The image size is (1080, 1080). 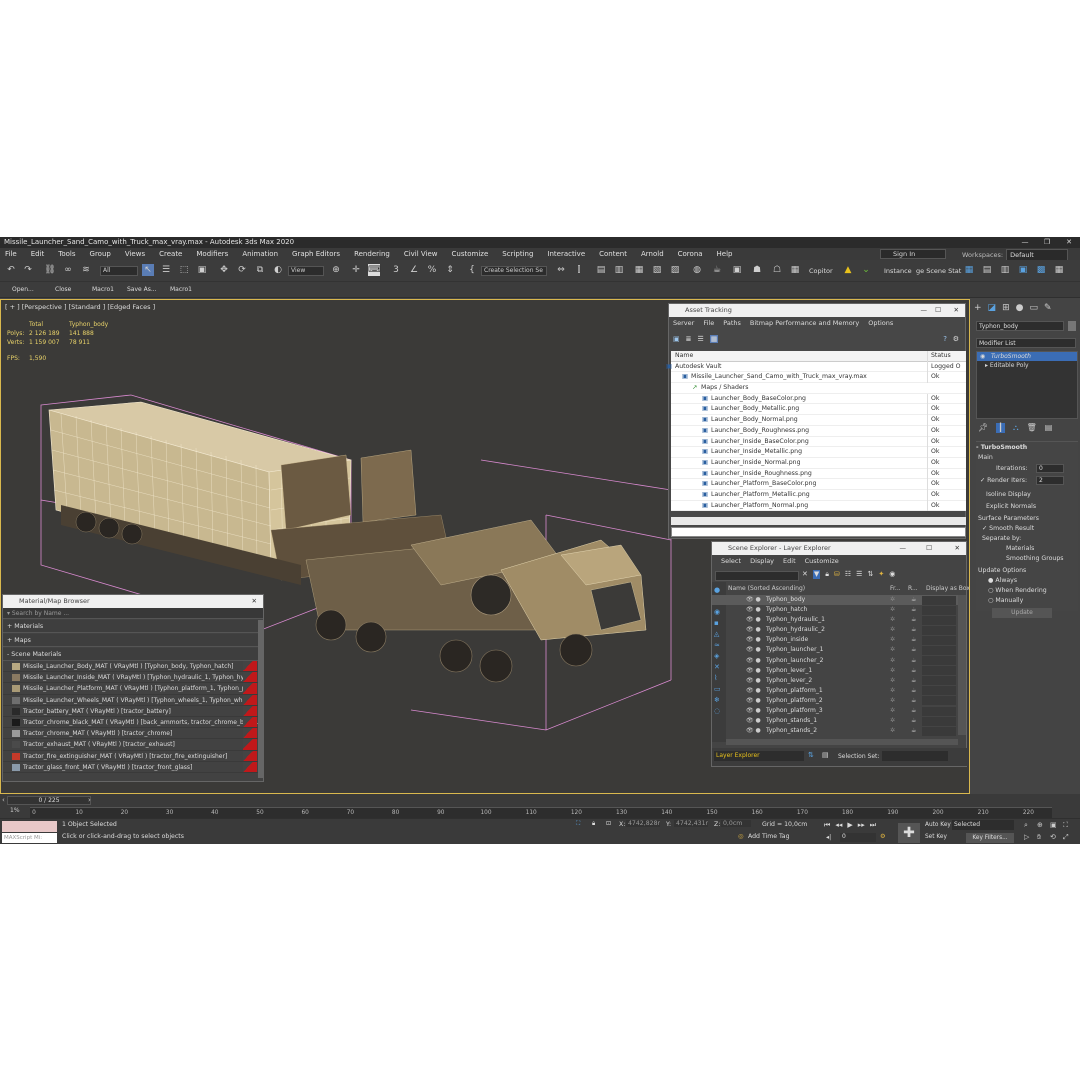 What do you see at coordinates (1072, 326) in the screenshot?
I see `object-color-swatch` at bounding box center [1072, 326].